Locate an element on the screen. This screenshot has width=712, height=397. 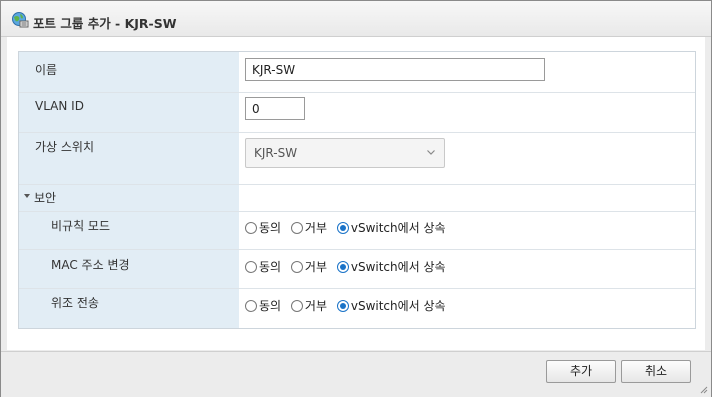
promiscuous-mode-row: 비규칙 모드 동의 거부 vSwitch에서 상속 is located at coordinates (357, 230).